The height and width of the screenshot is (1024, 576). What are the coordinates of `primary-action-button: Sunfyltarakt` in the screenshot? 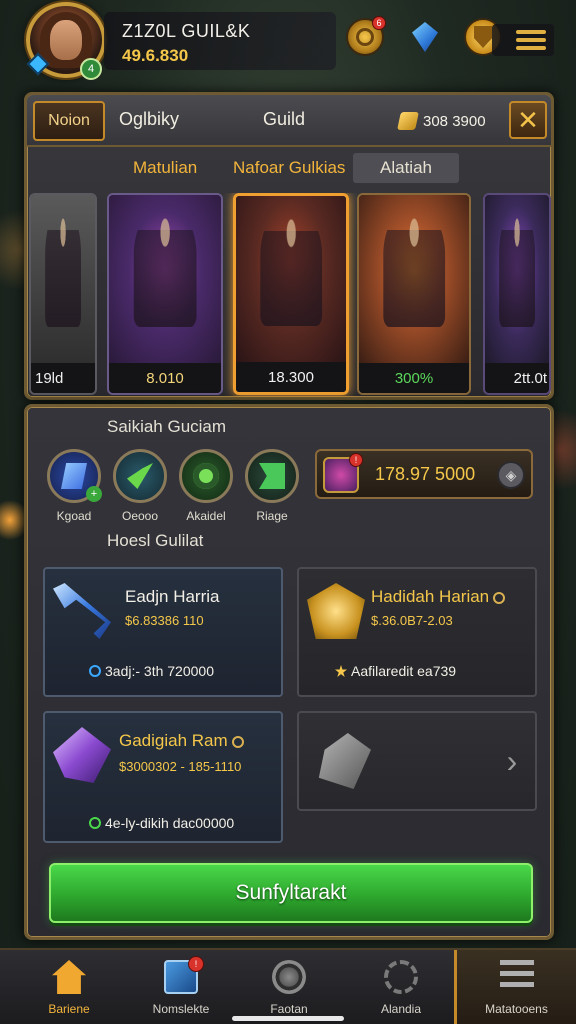 It's located at (291, 893).